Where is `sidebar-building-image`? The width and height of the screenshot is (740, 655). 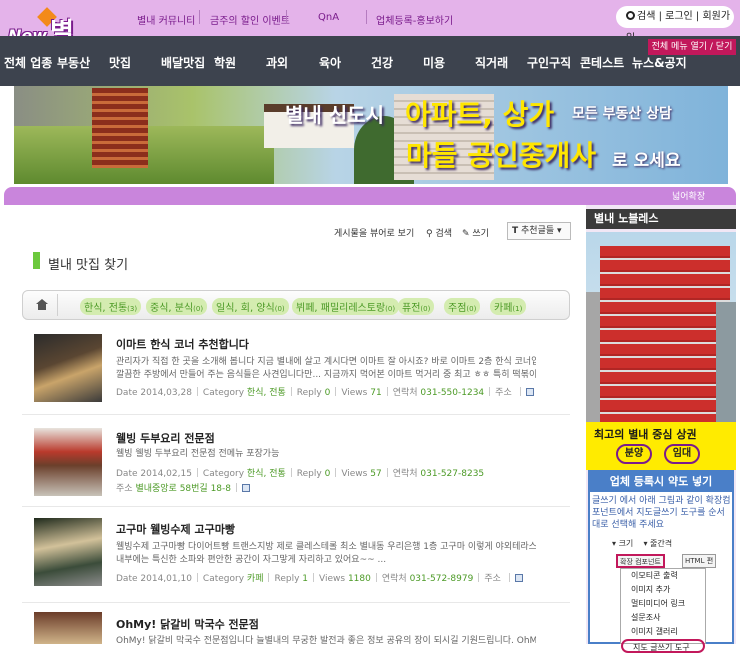 sidebar-building-image is located at coordinates (661, 327).